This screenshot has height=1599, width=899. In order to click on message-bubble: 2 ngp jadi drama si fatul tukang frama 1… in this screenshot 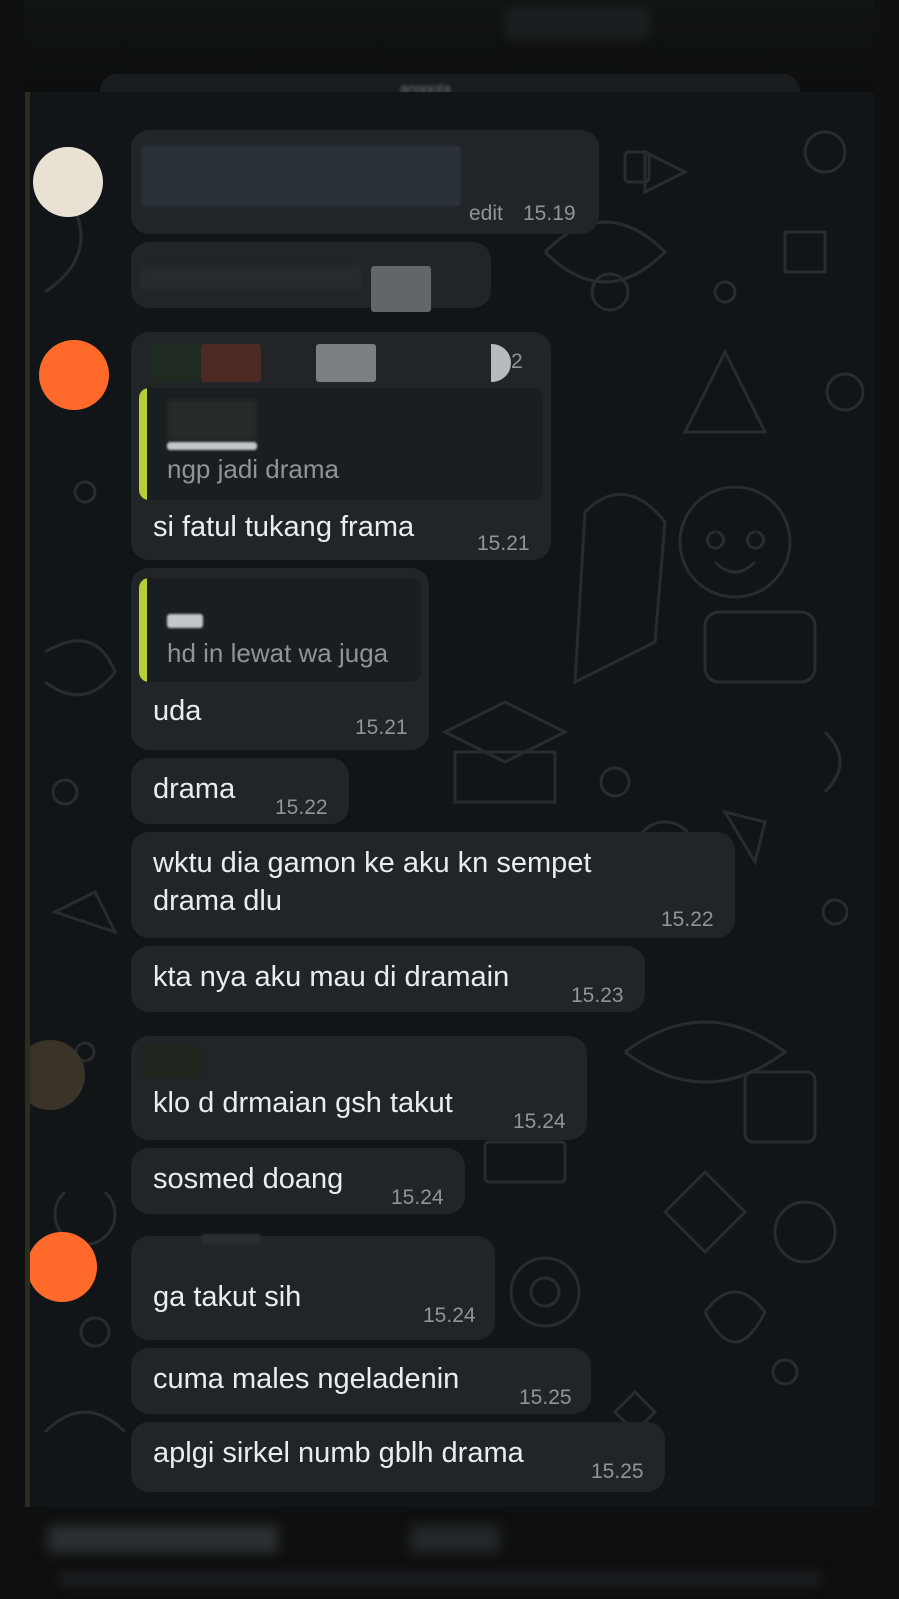, I will do `click(341, 446)`.